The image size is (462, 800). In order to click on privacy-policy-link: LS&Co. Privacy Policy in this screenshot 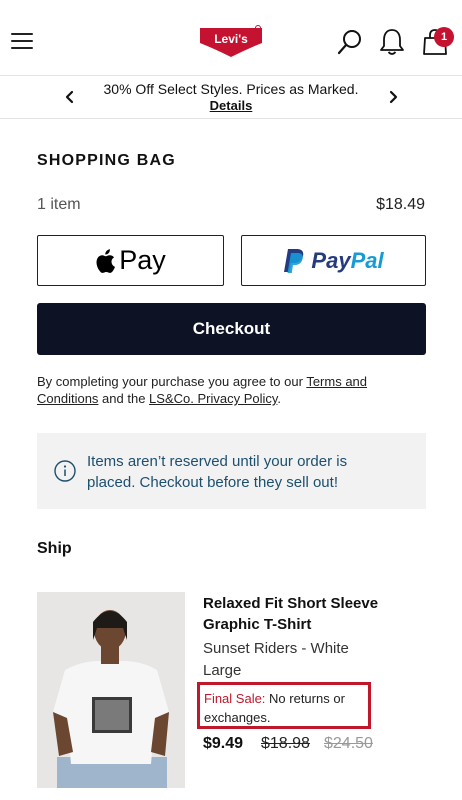, I will do `click(213, 398)`.